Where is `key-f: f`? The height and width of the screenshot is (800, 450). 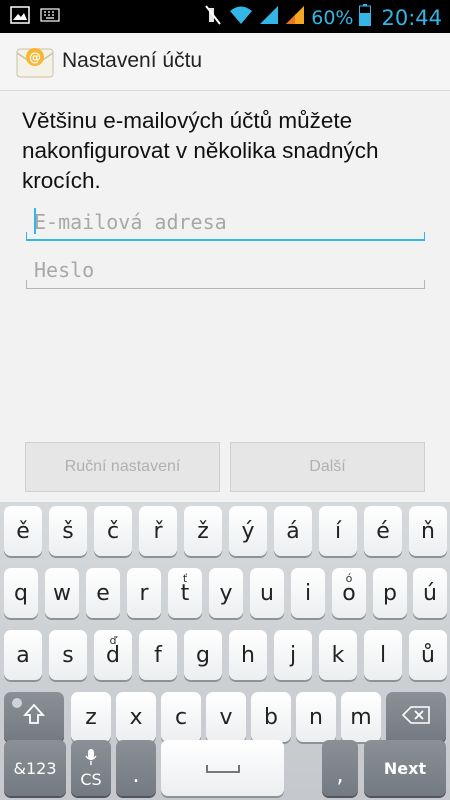 key-f: f is located at coordinates (158, 655).